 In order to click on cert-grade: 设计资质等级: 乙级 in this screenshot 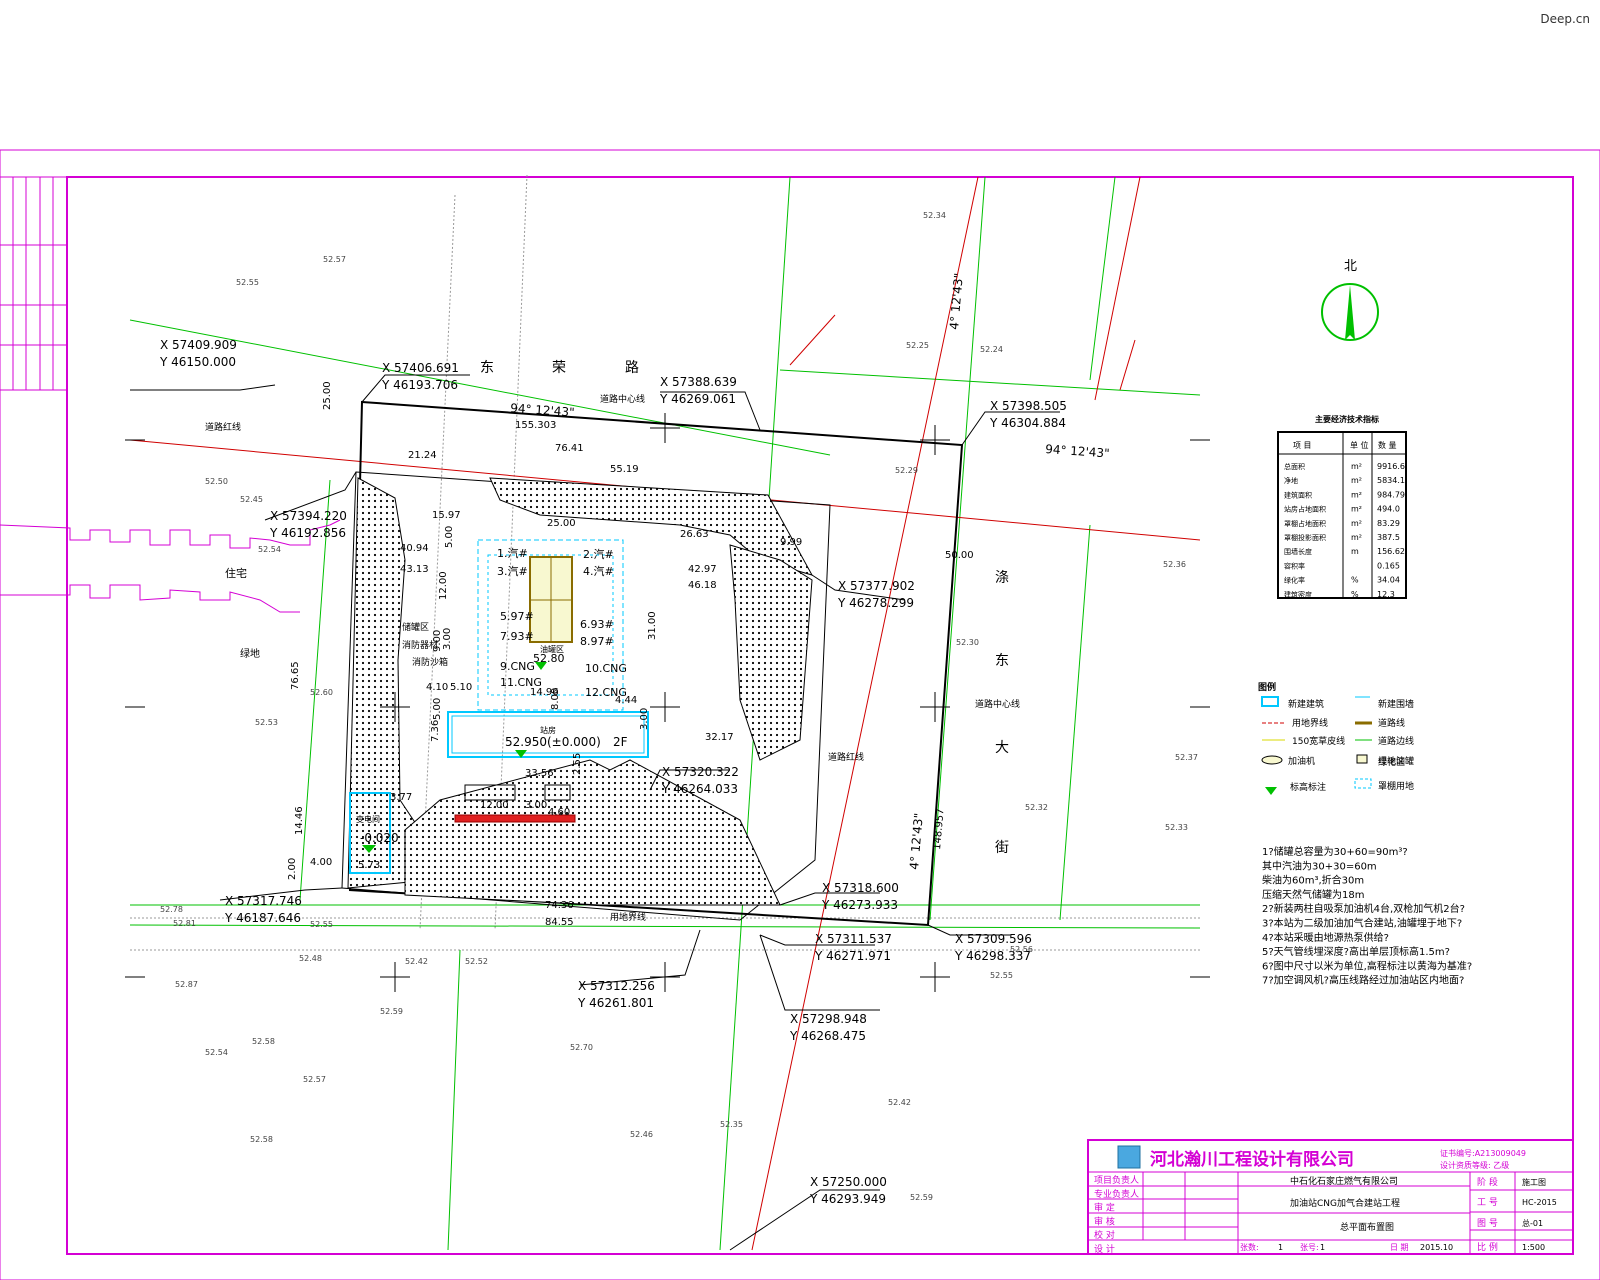, I will do `click(1474, 1165)`.